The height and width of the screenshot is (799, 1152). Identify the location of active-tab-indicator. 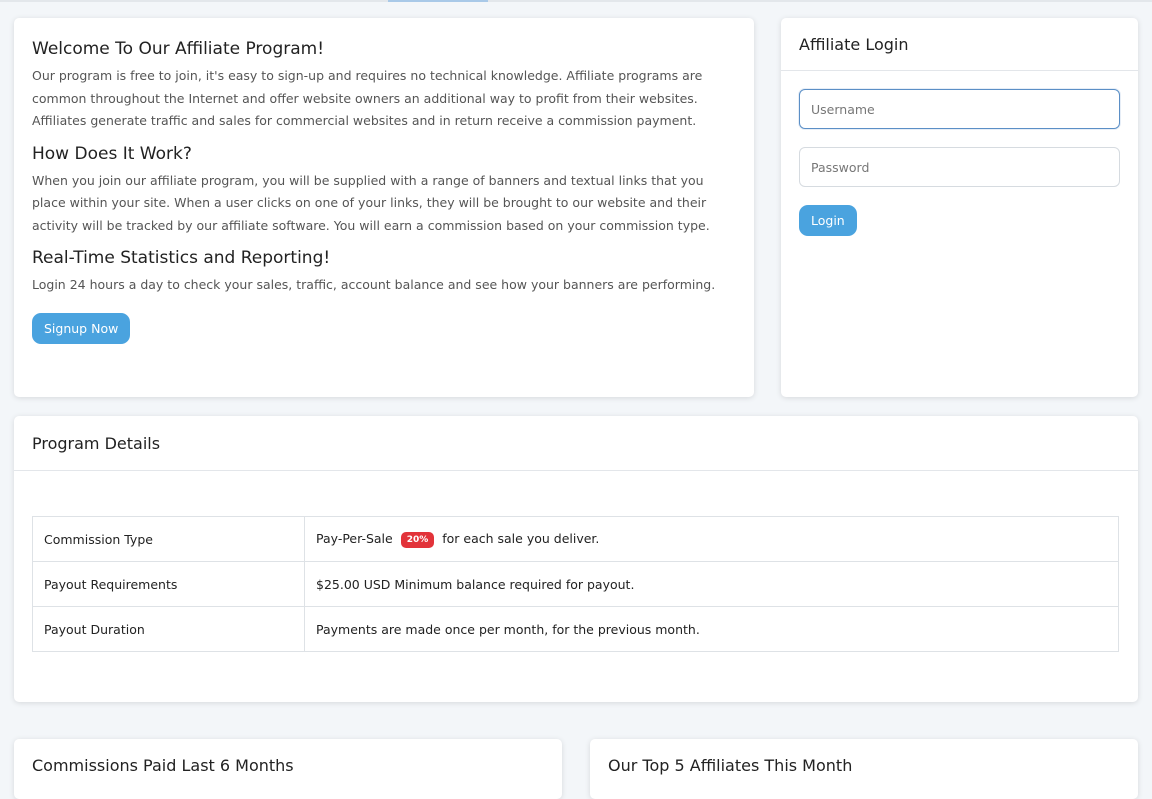
(438, 1).